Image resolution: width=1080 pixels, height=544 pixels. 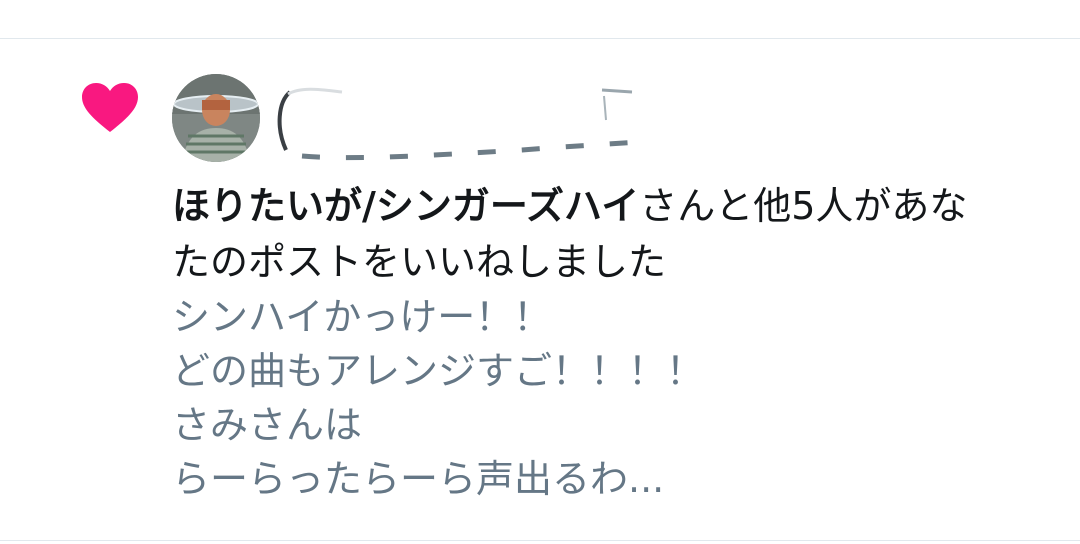 I want to click on actor-name-link: ほりたいが/シンガーズハイ, so click(x=405, y=206).